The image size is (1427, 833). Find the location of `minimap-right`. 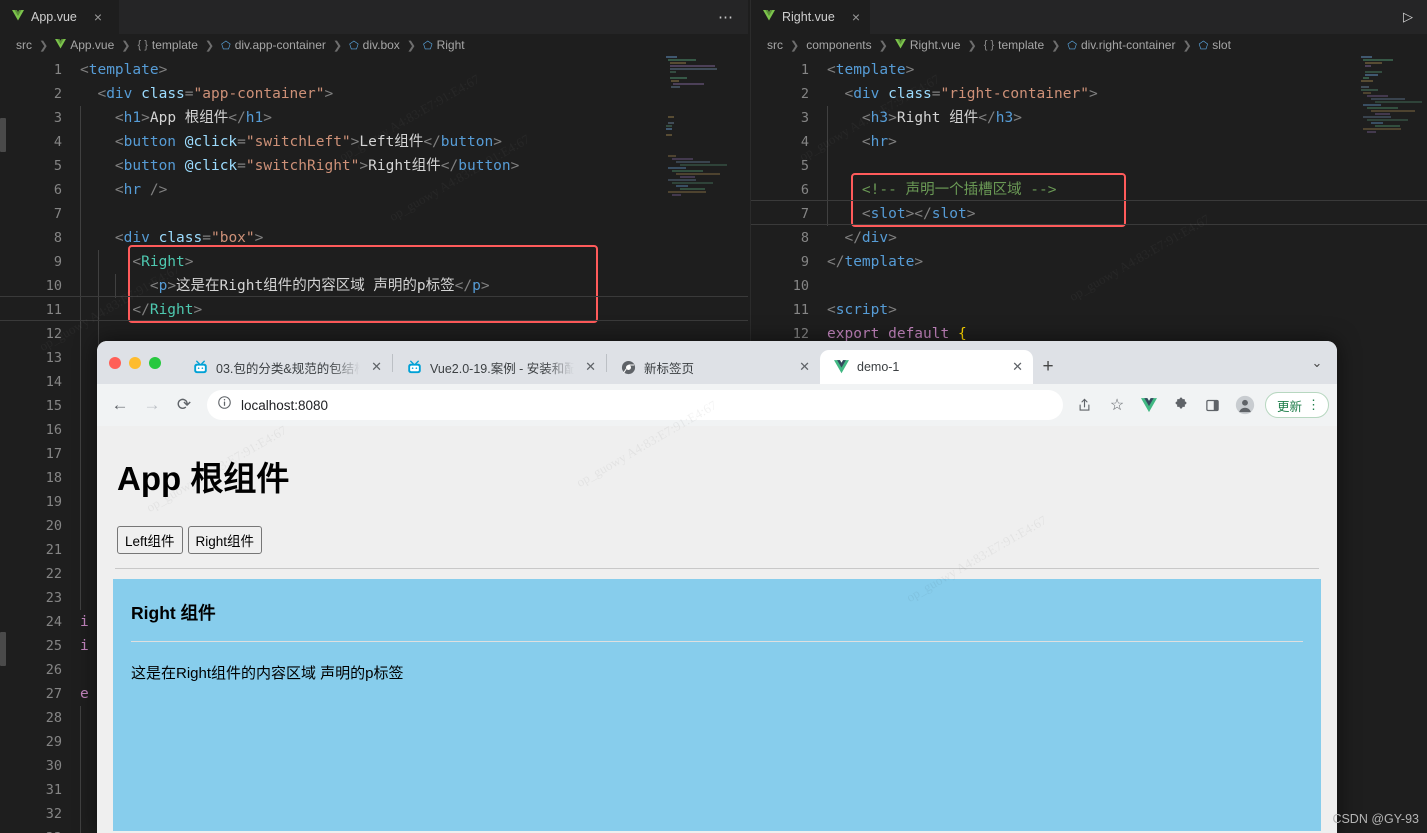

minimap-right is located at coordinates (1392, 444).